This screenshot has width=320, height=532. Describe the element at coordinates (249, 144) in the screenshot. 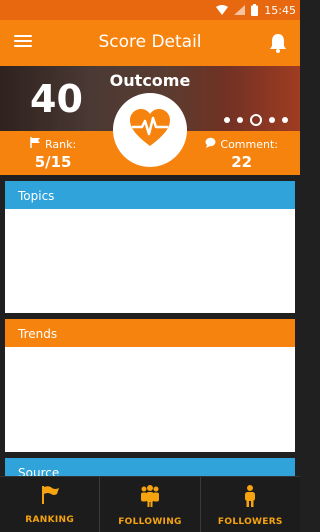

I see `comment-label: Comment:` at that location.